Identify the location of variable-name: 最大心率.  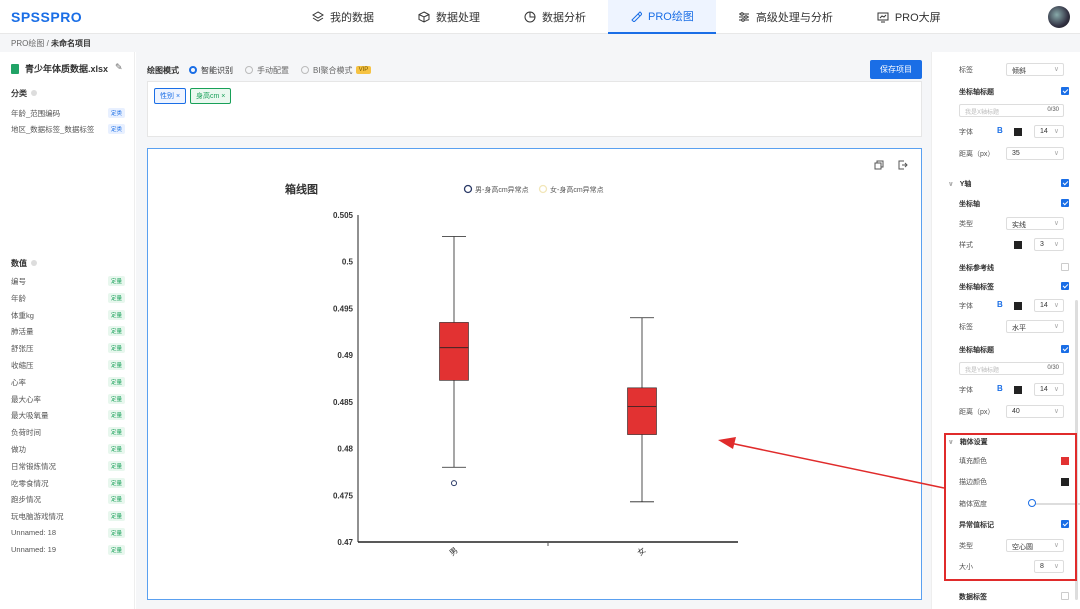
(26, 399).